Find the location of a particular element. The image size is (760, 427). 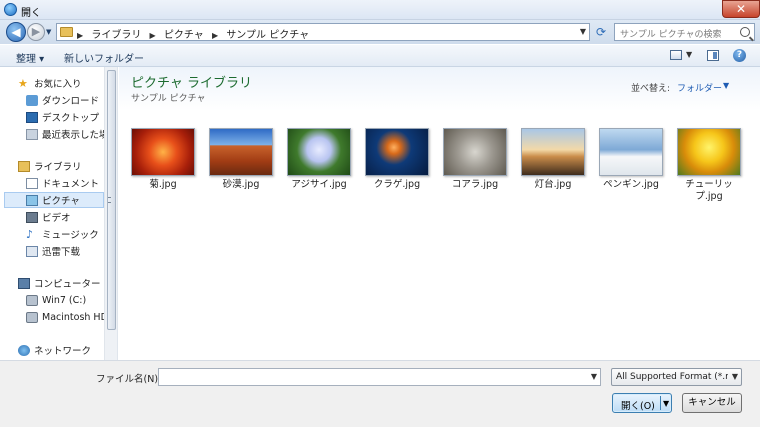

desktop-icon is located at coordinates (32, 117).